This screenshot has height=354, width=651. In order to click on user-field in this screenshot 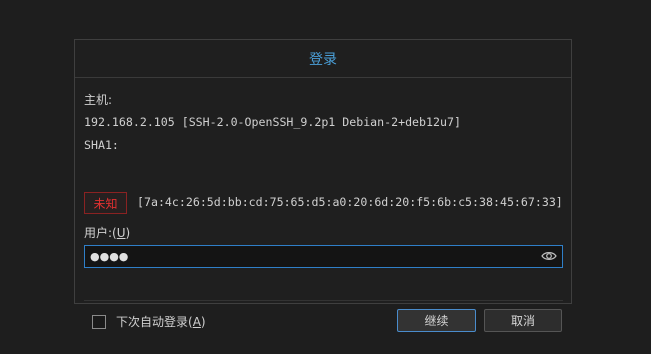, I will do `click(323, 256)`.